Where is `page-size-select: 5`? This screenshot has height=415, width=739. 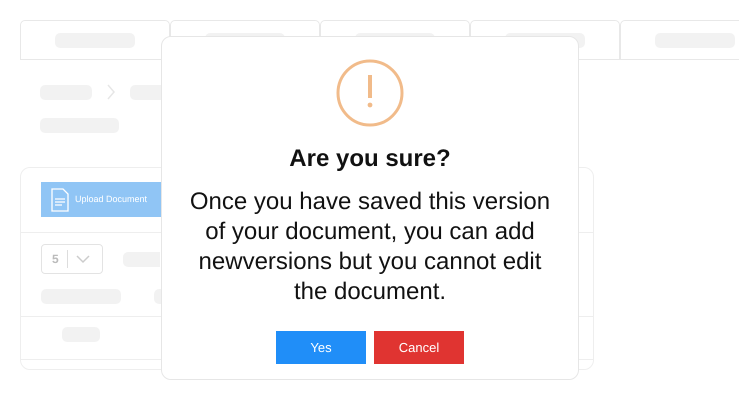 page-size-select: 5 is located at coordinates (72, 259).